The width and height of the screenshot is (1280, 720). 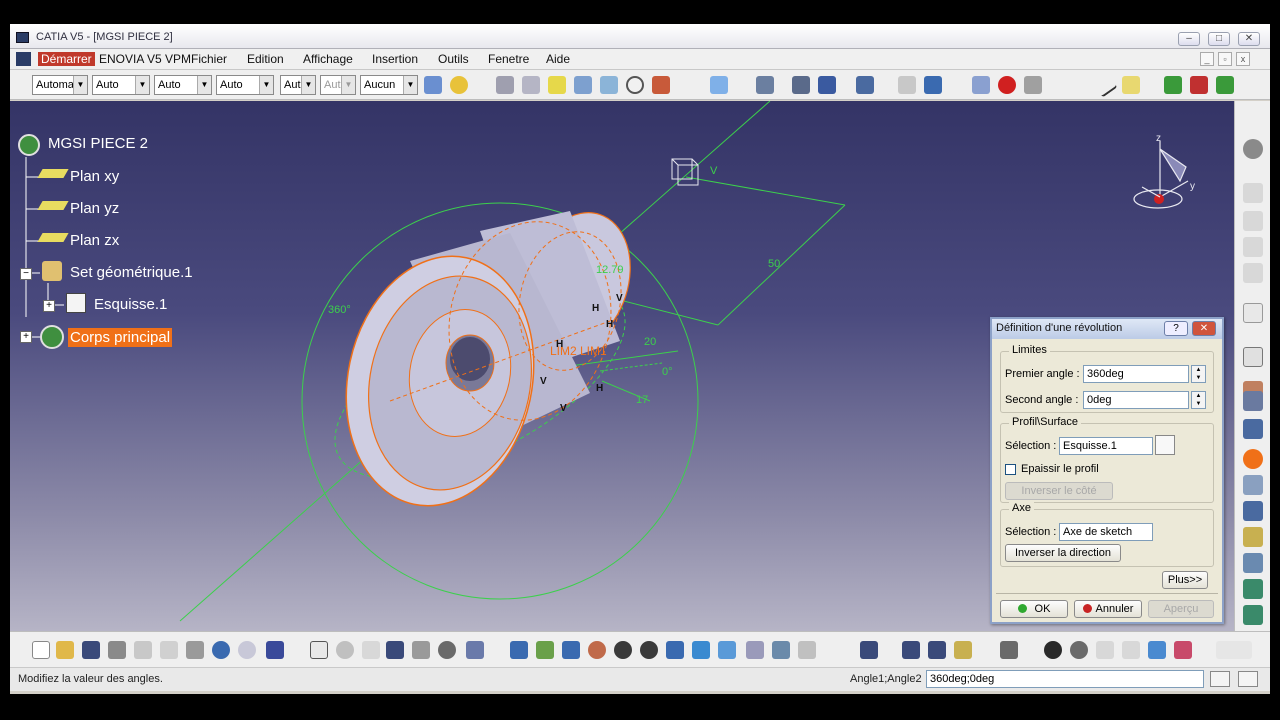 What do you see at coordinates (1198, 400) in the screenshot?
I see `second-angle-spinner: ▲ ▼` at bounding box center [1198, 400].